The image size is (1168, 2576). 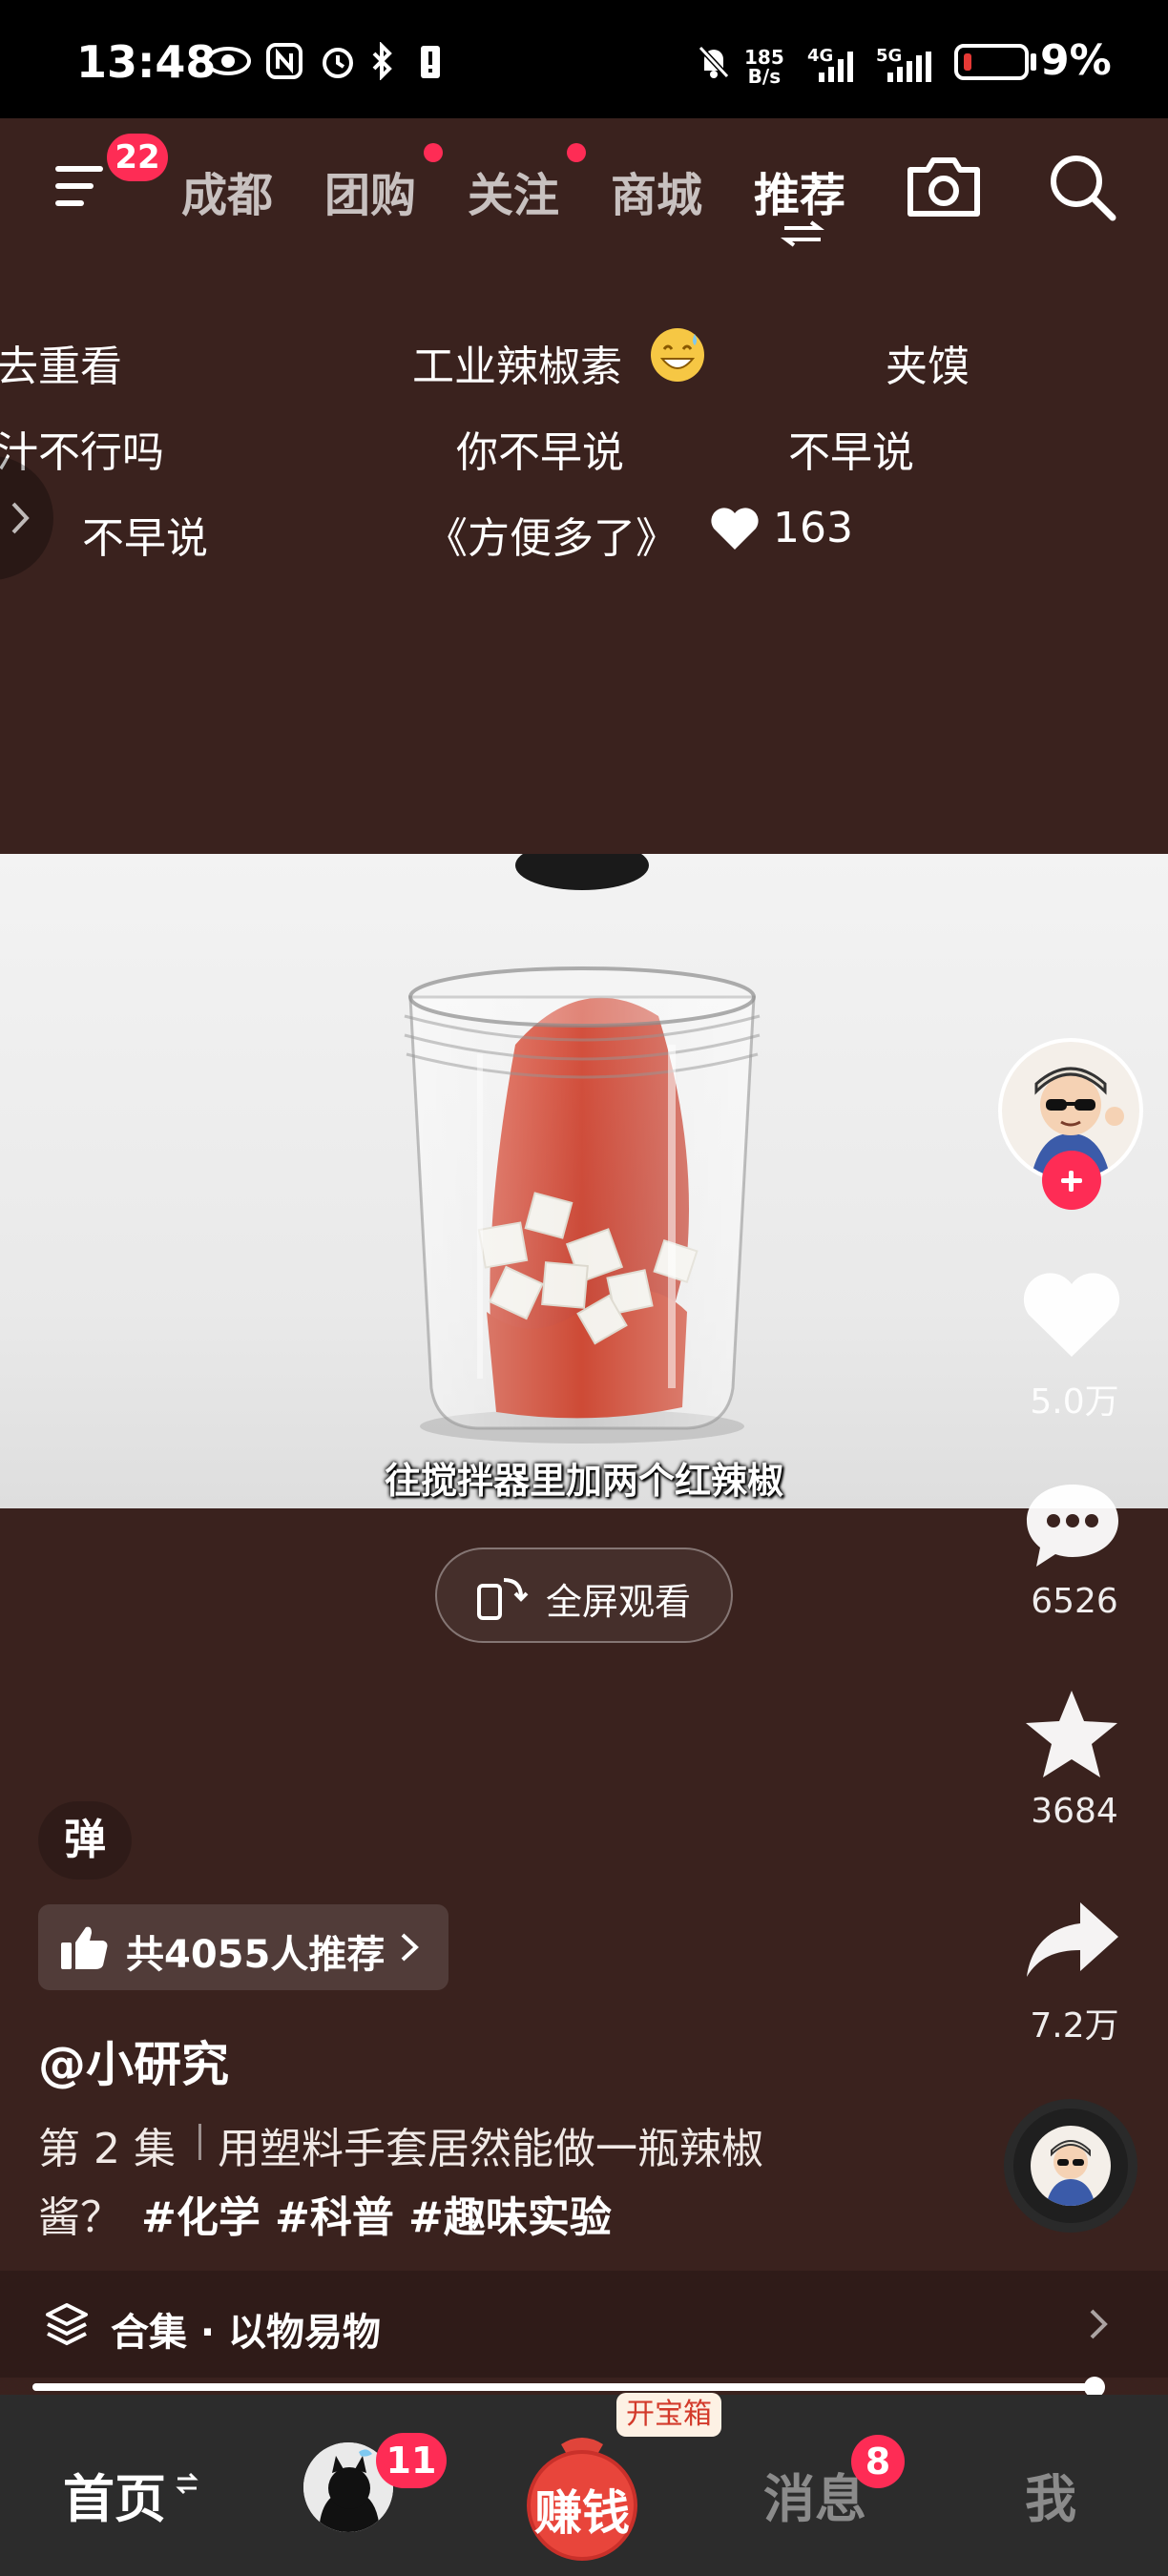 I want to click on battery-level, so click(x=967, y=62).